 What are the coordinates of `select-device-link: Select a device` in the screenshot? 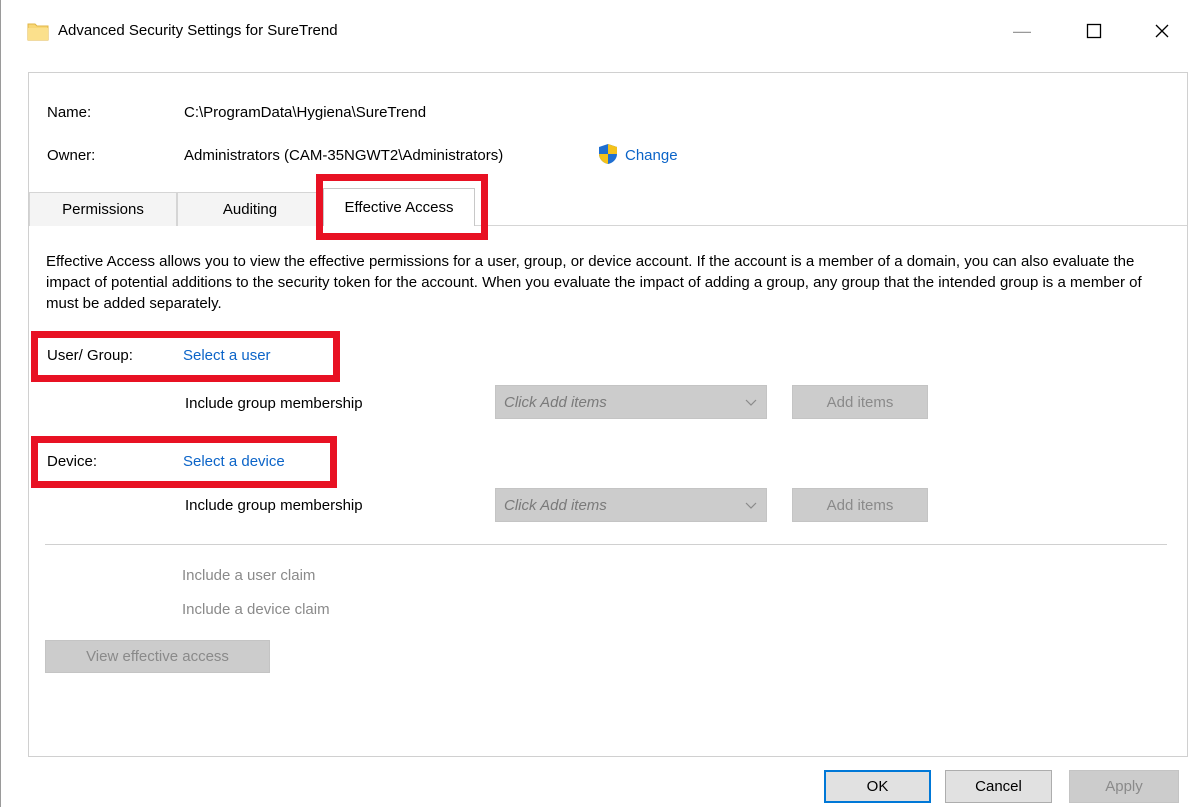 It's located at (234, 461).